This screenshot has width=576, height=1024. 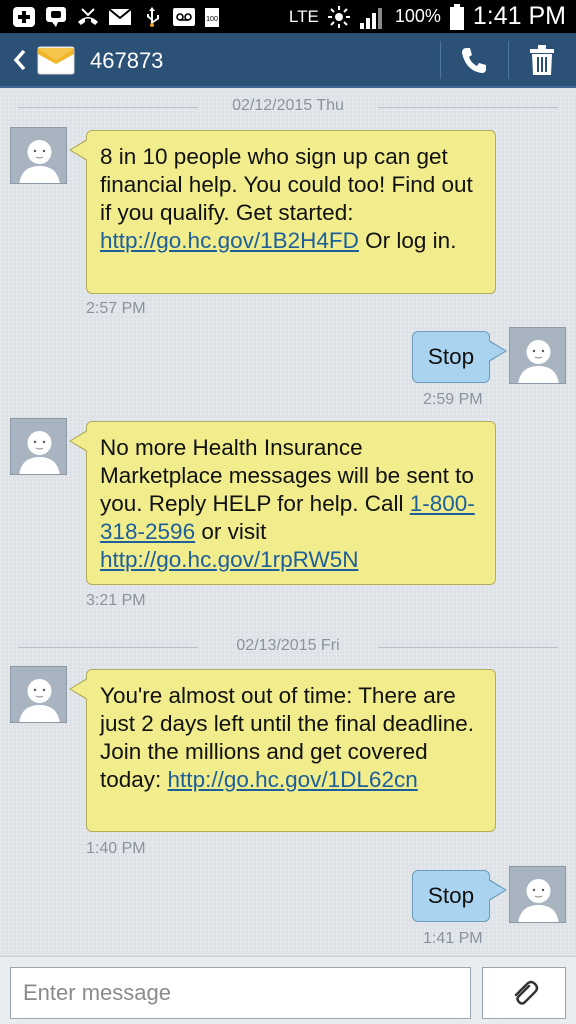 What do you see at coordinates (116, 308) in the screenshot?
I see `message-timestamp: 2:57 PM` at bounding box center [116, 308].